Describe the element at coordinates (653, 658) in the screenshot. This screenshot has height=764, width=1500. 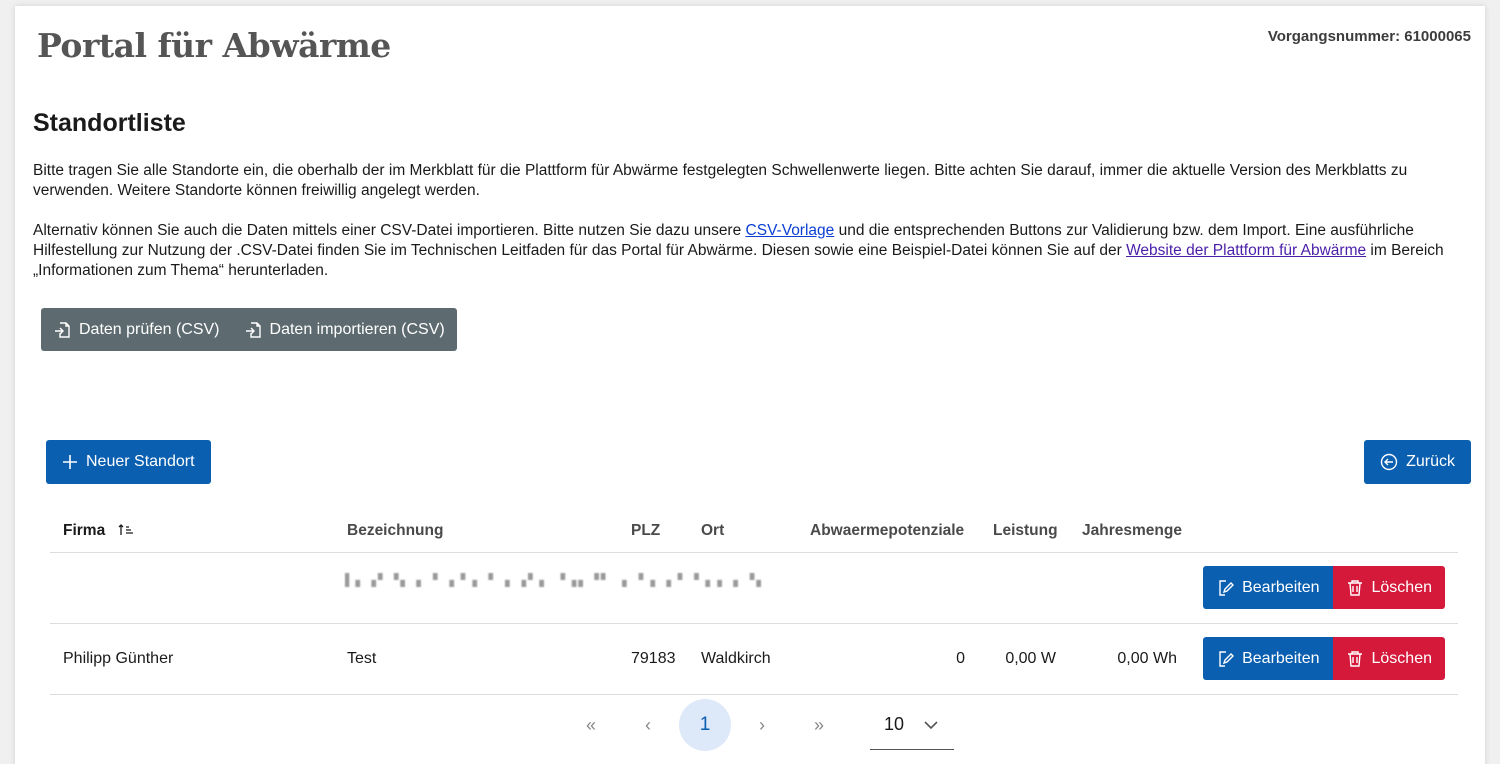
I see `cell-plz: 79183` at that location.